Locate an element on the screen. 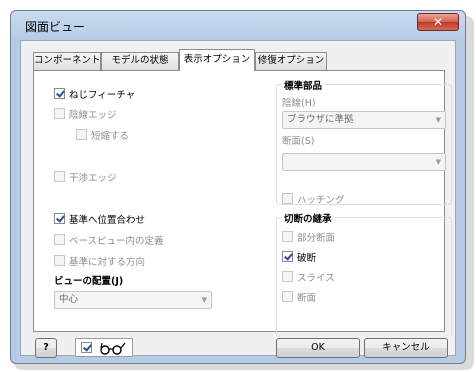 This screenshot has height=372, width=476. view-justification-value: 中心 is located at coordinates (69, 299).